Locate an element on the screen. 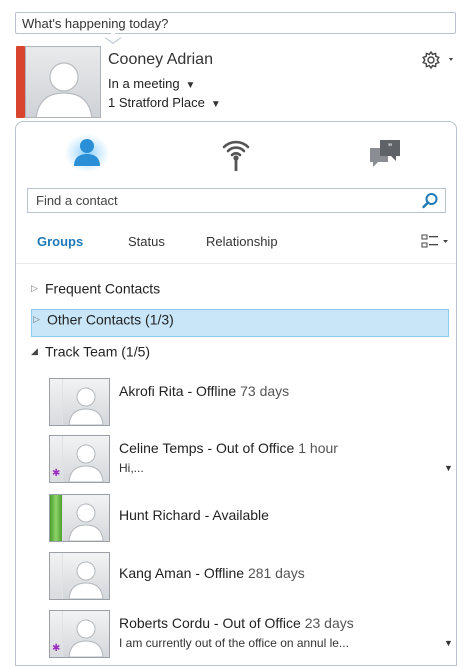 Image resolution: width=465 pixels, height=666 pixels. presence-indicator is located at coordinates (20, 82).